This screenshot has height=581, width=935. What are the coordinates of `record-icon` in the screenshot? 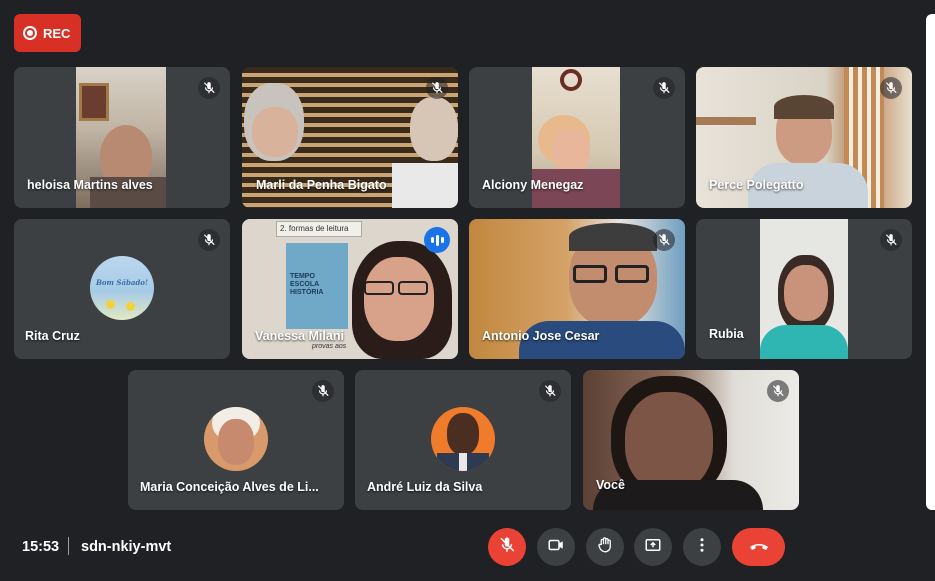 It's located at (30, 33).